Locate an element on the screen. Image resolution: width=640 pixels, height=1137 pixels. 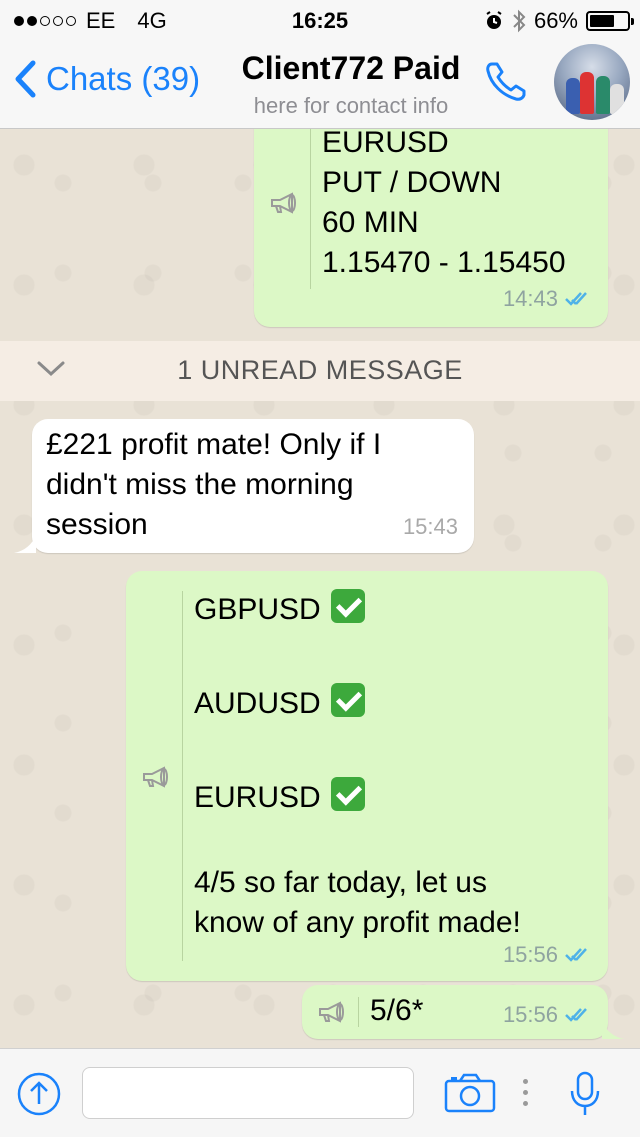
chevron-left-icon is located at coordinates (25, 79).